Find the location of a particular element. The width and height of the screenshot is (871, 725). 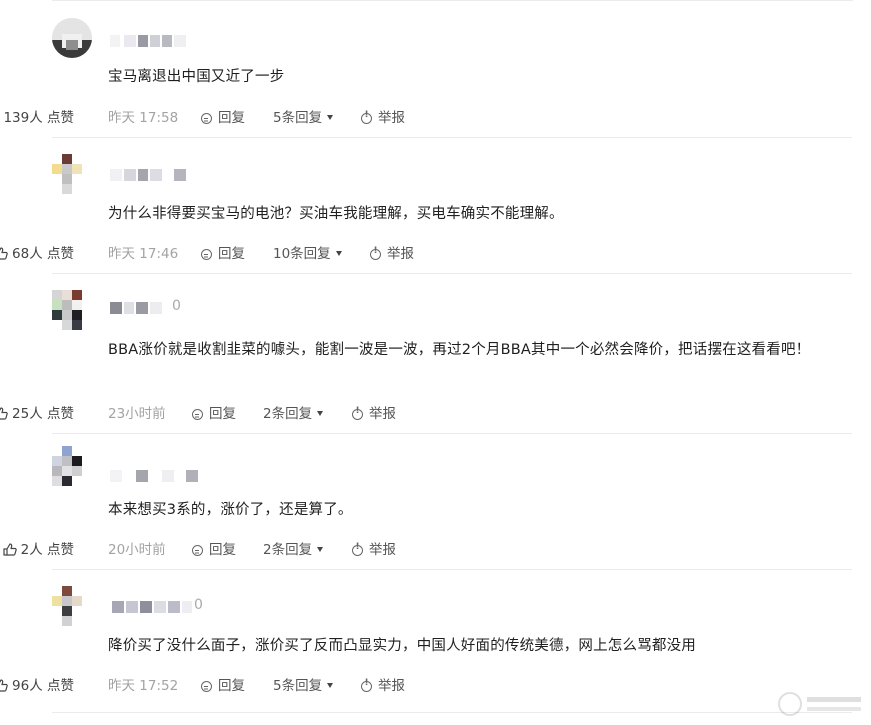

comment-time: 昨天 17:52 is located at coordinates (143, 686).